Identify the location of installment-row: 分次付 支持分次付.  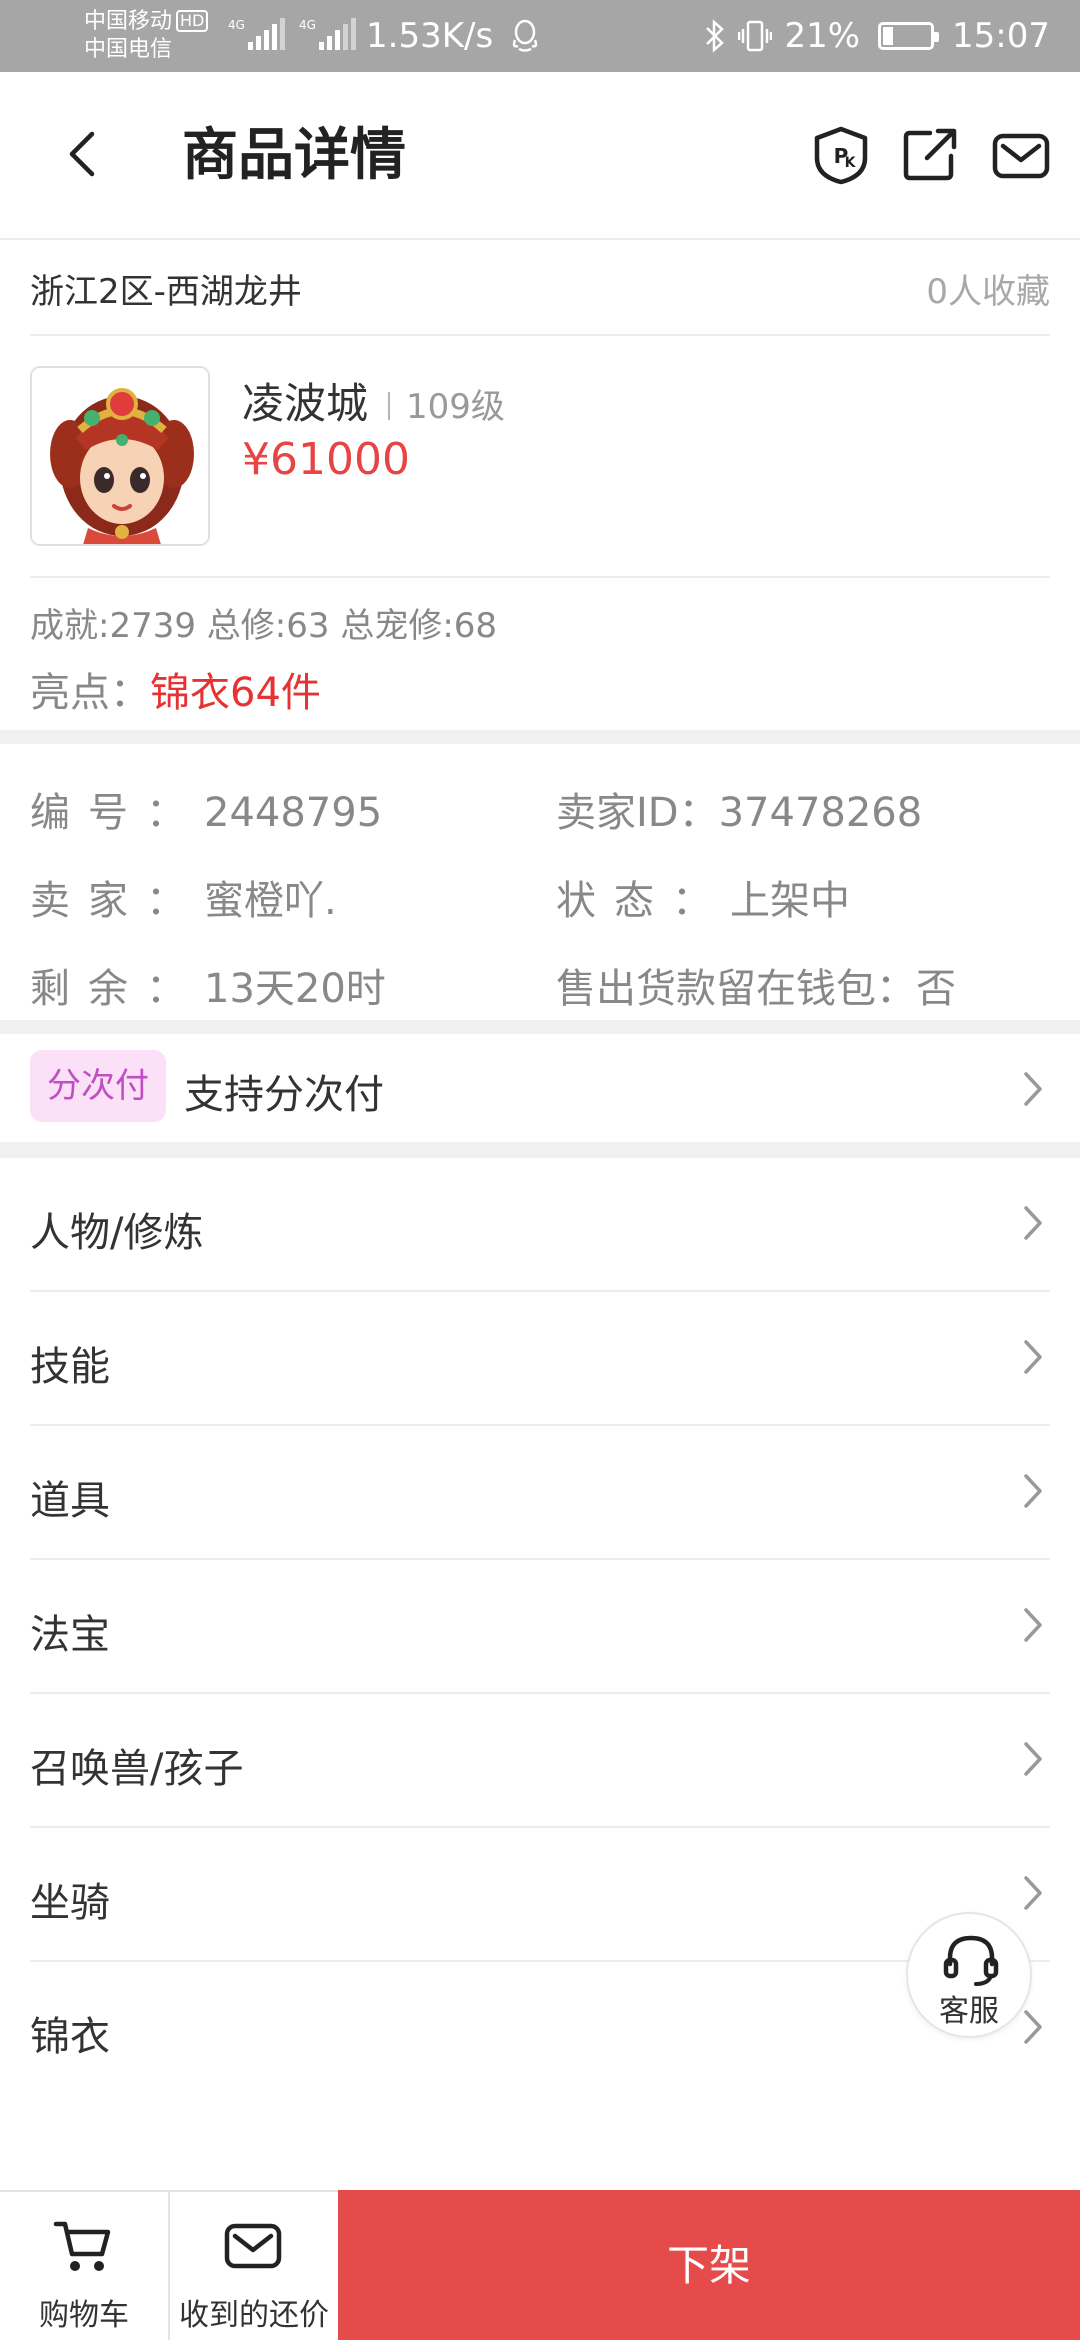
(540, 1088).